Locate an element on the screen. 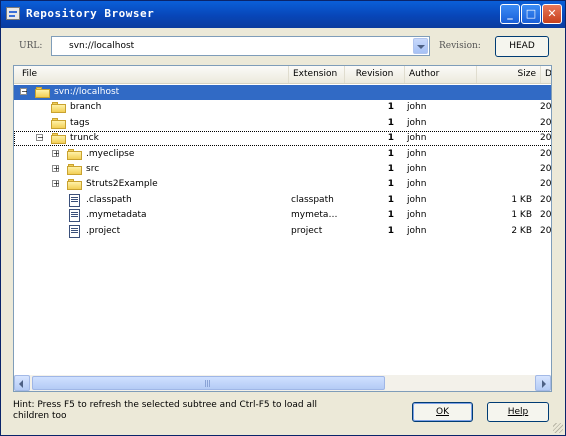  column-header-size: Size is located at coordinates (508, 74).